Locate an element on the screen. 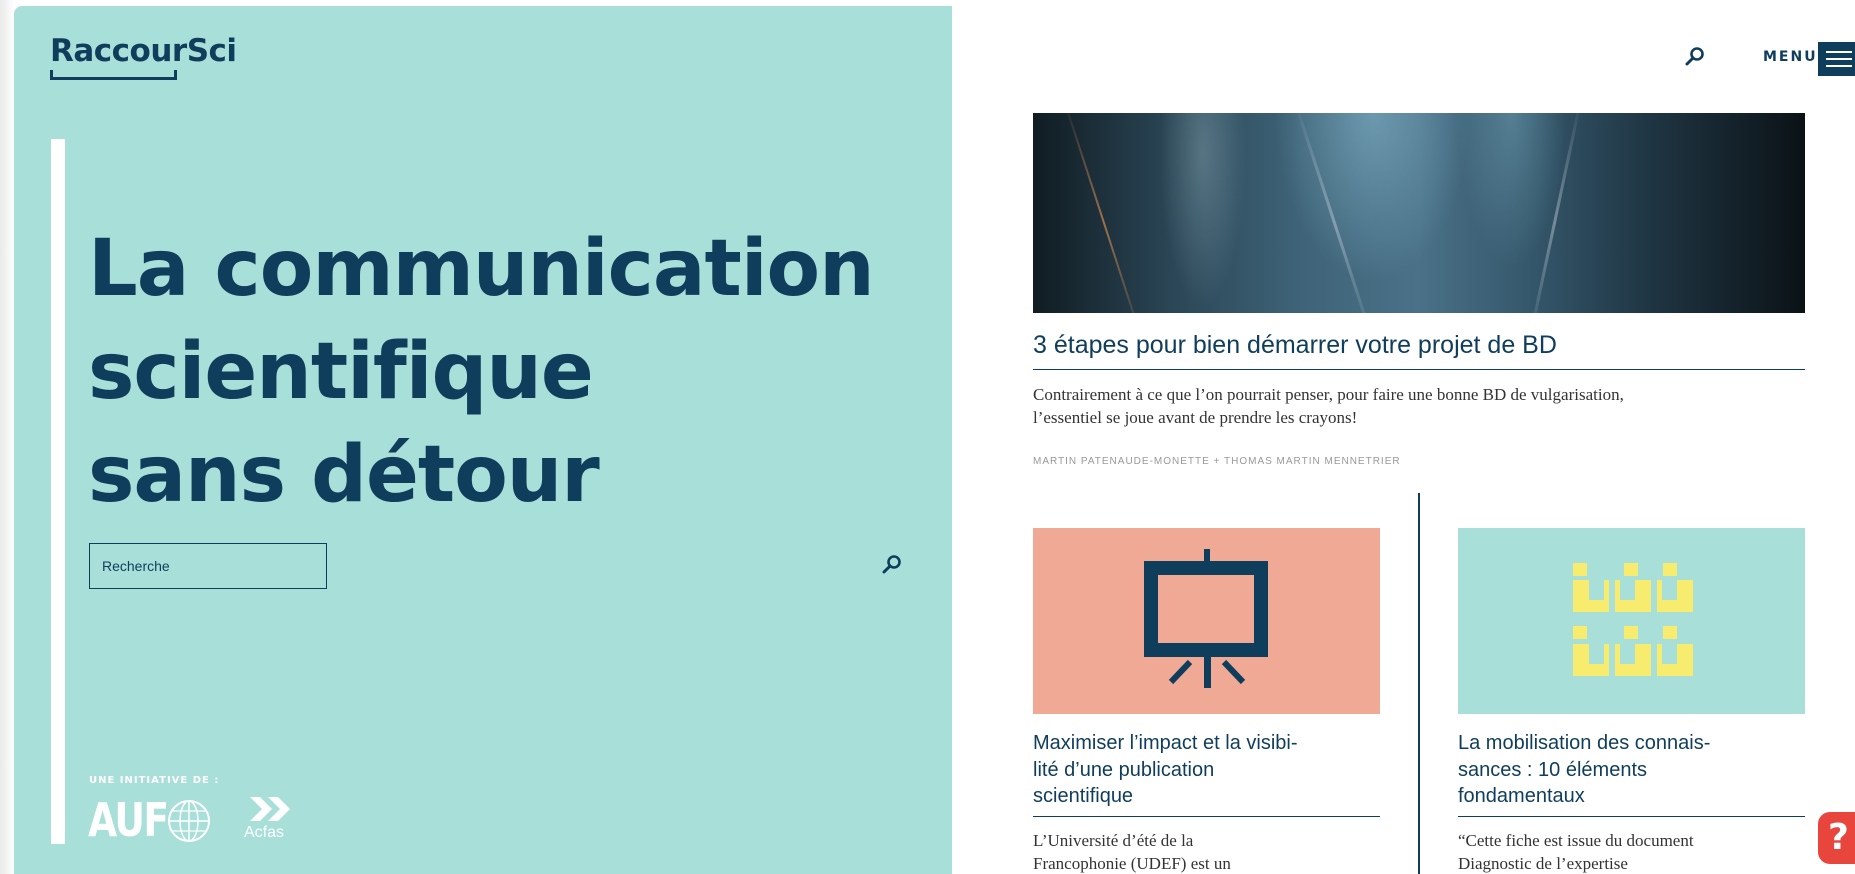 Image resolution: width=1855 pixels, height=874 pixels. hamburger-icon is located at coordinates (1836, 59).